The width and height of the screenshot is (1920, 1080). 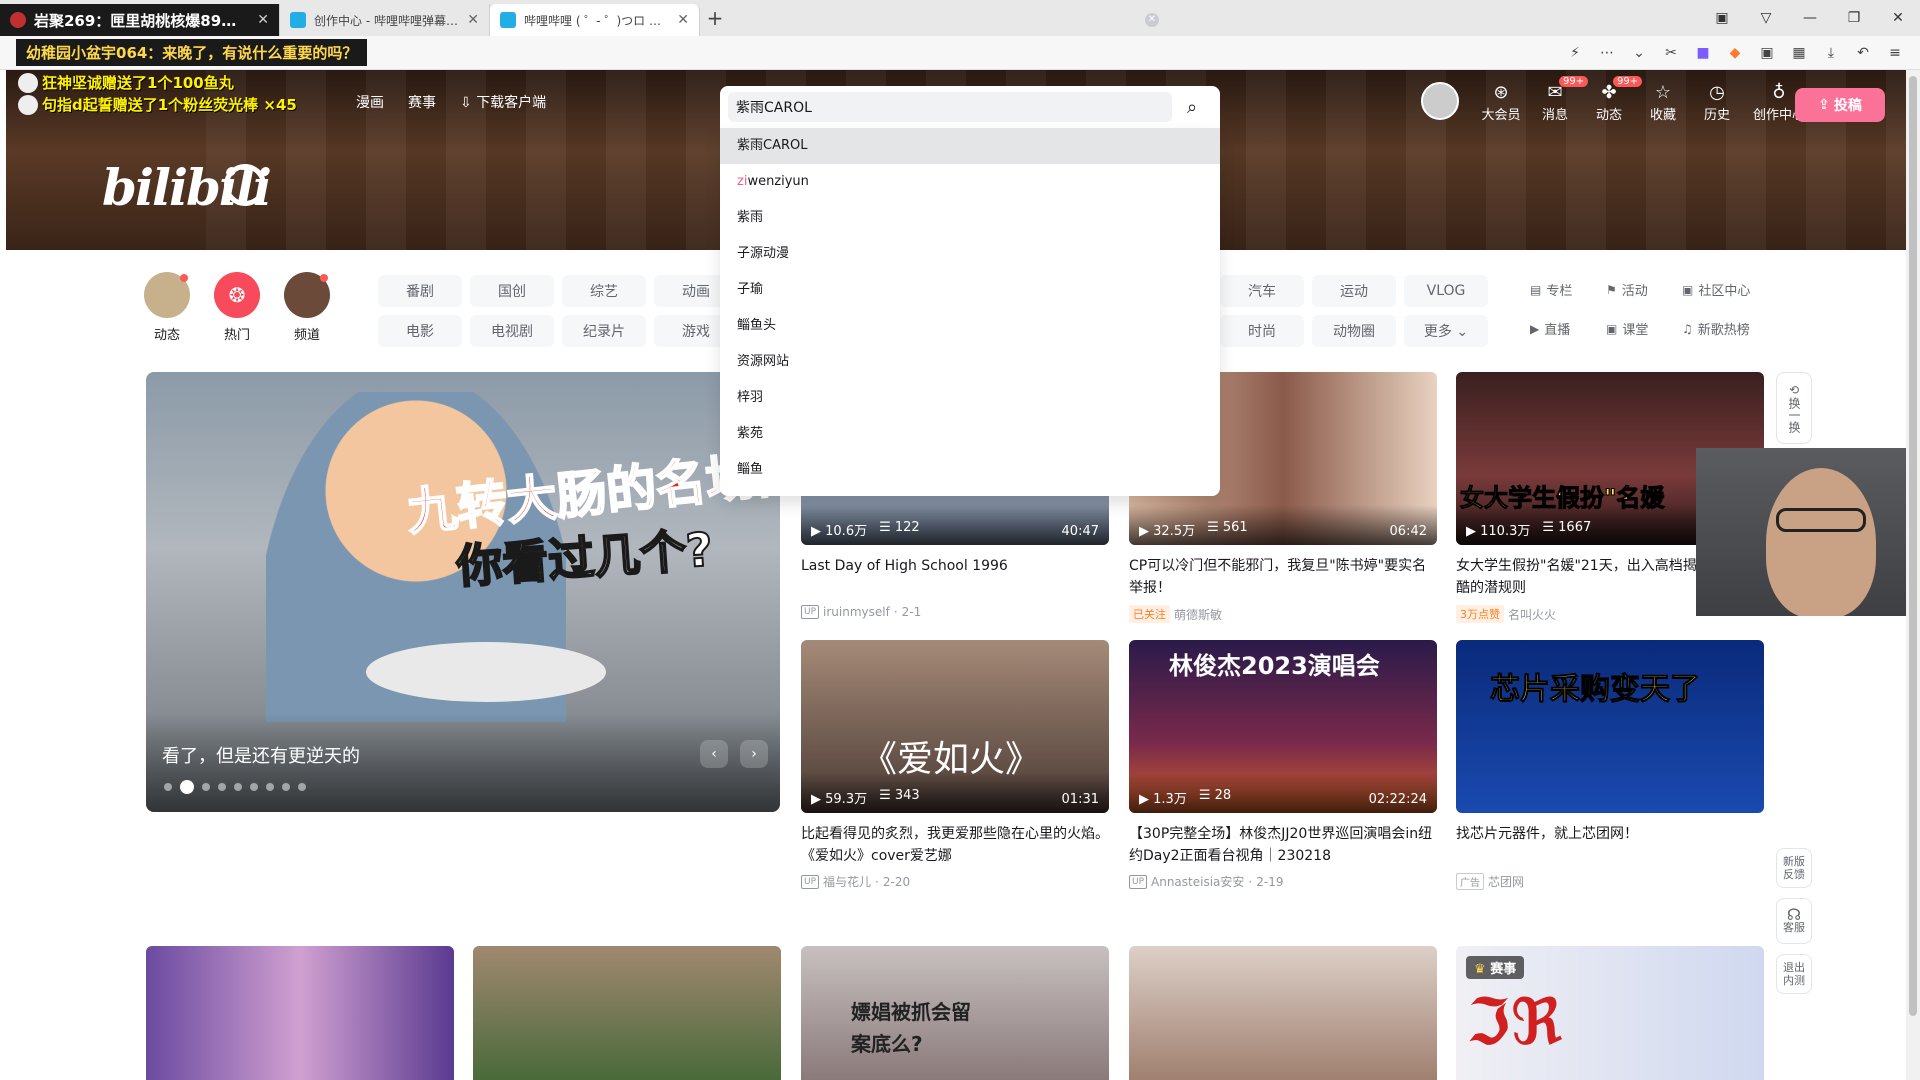 I want to click on quick-dynamic: 动态, so click(x=167, y=307).